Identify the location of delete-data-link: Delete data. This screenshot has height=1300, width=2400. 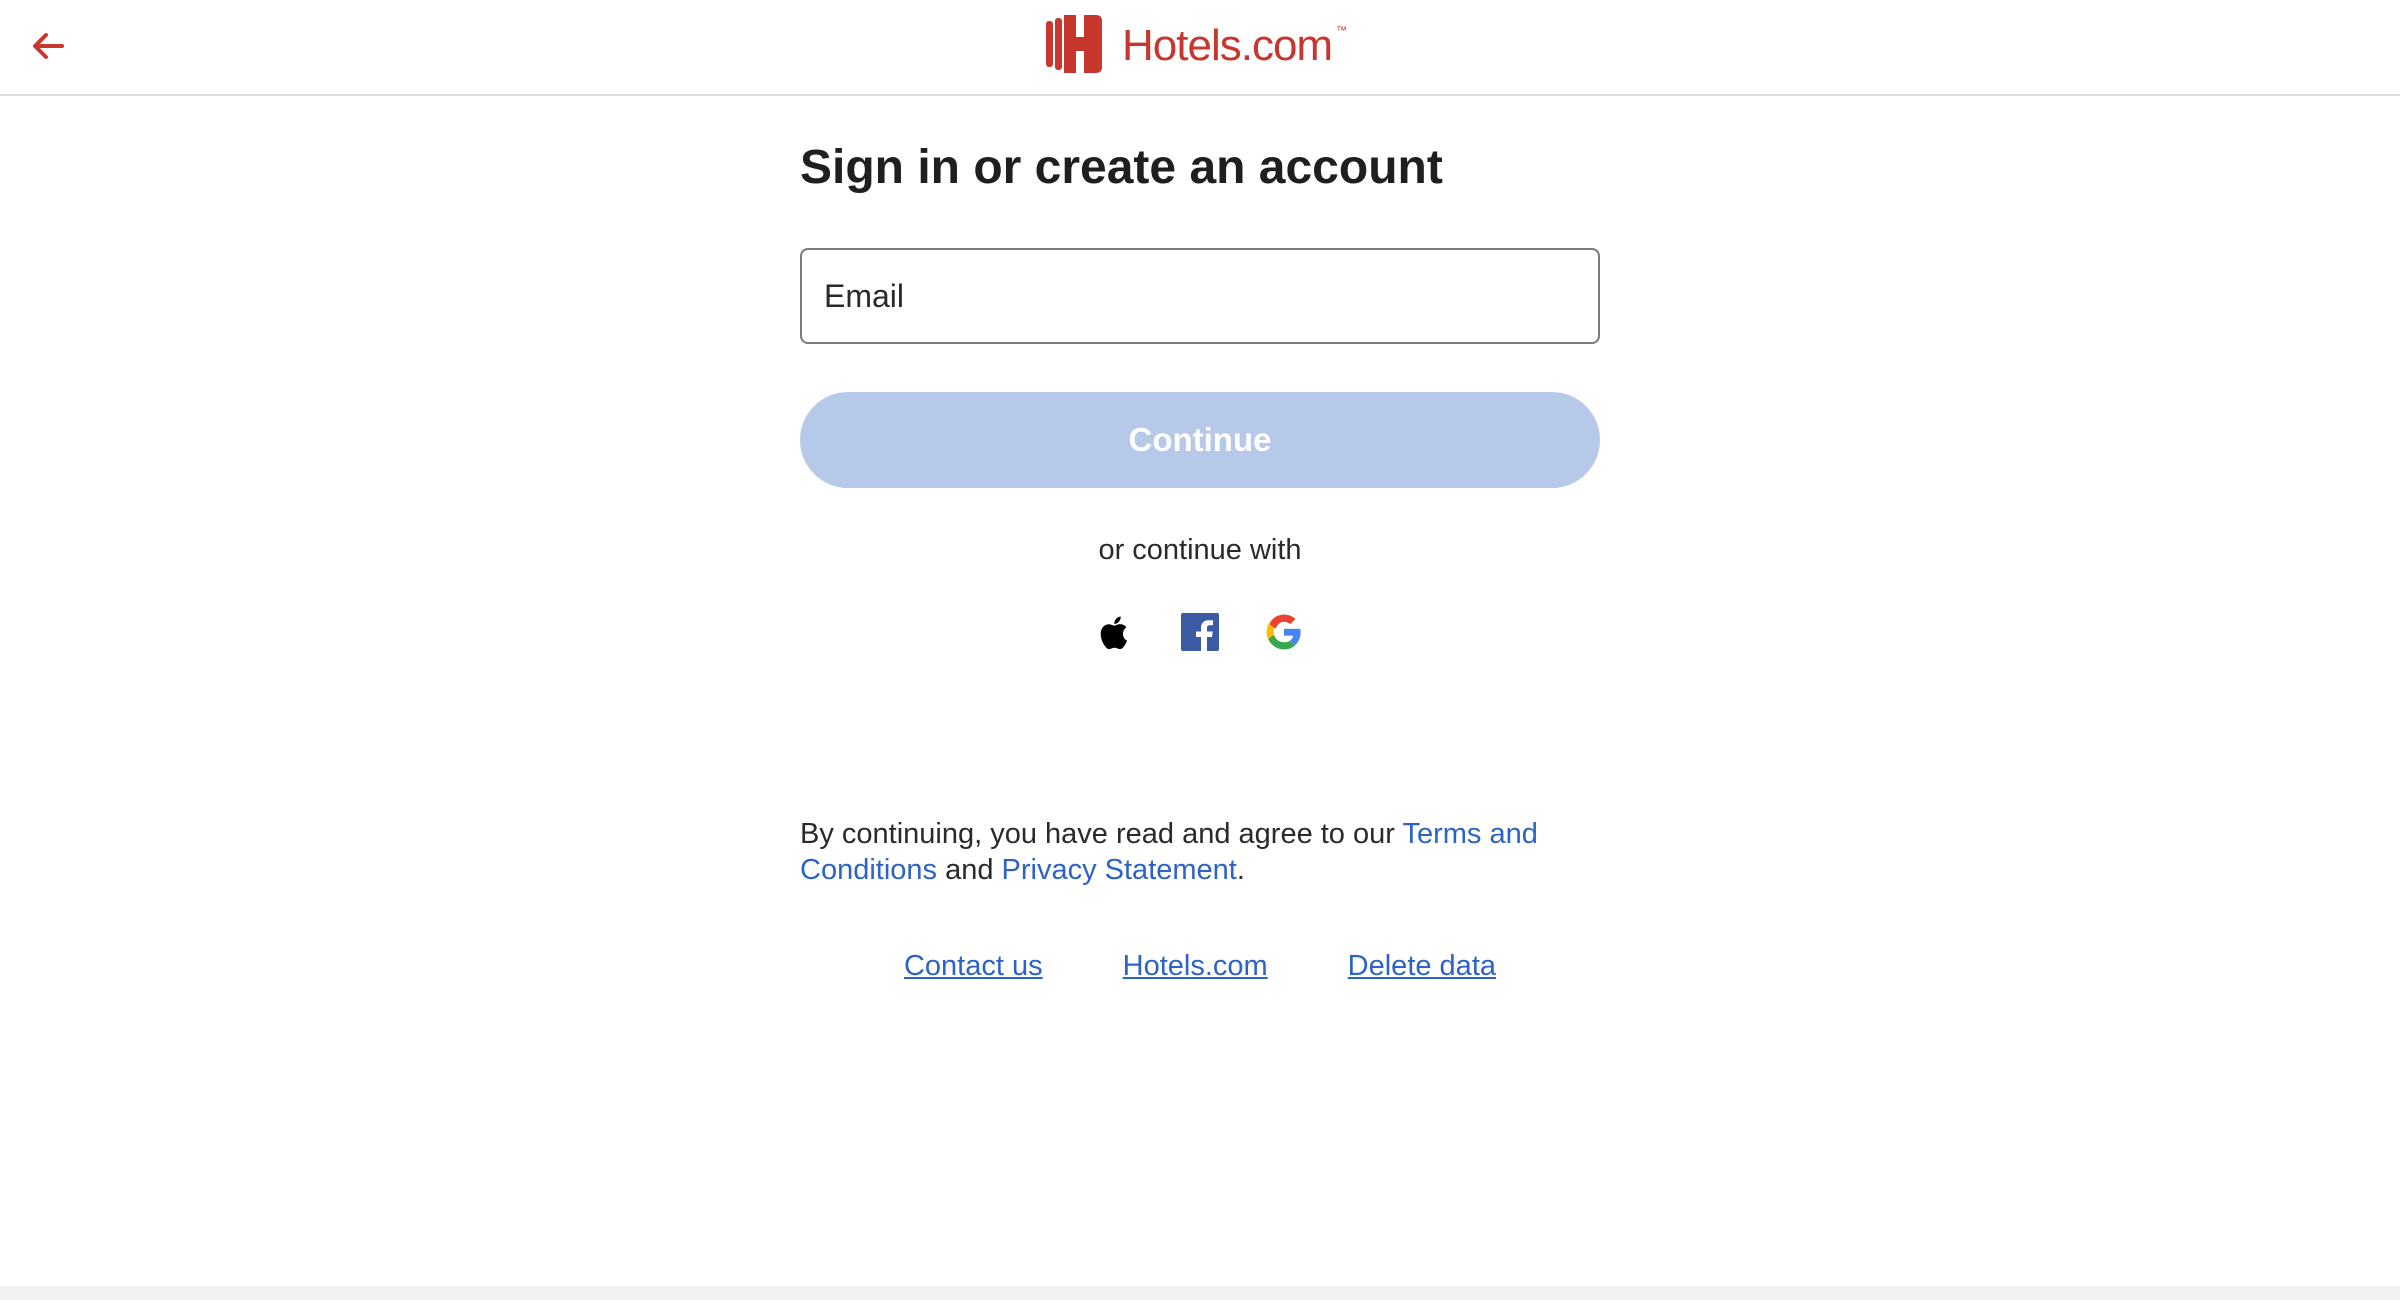
(1422, 966).